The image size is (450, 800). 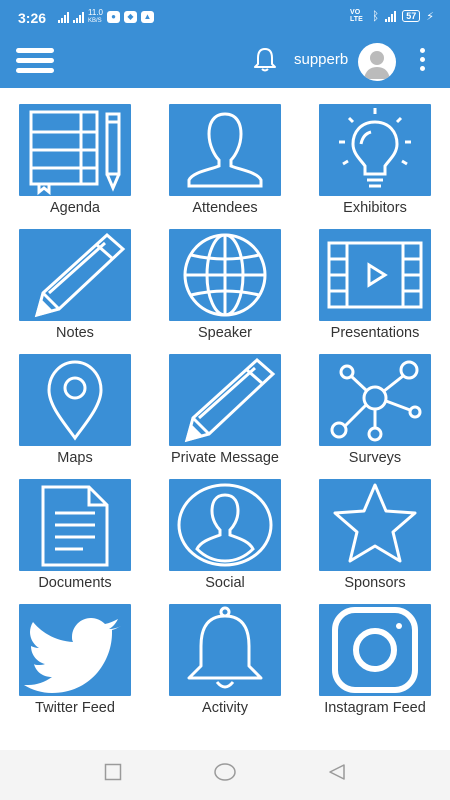 I want to click on notification-bell-icon, so click(x=265, y=60).